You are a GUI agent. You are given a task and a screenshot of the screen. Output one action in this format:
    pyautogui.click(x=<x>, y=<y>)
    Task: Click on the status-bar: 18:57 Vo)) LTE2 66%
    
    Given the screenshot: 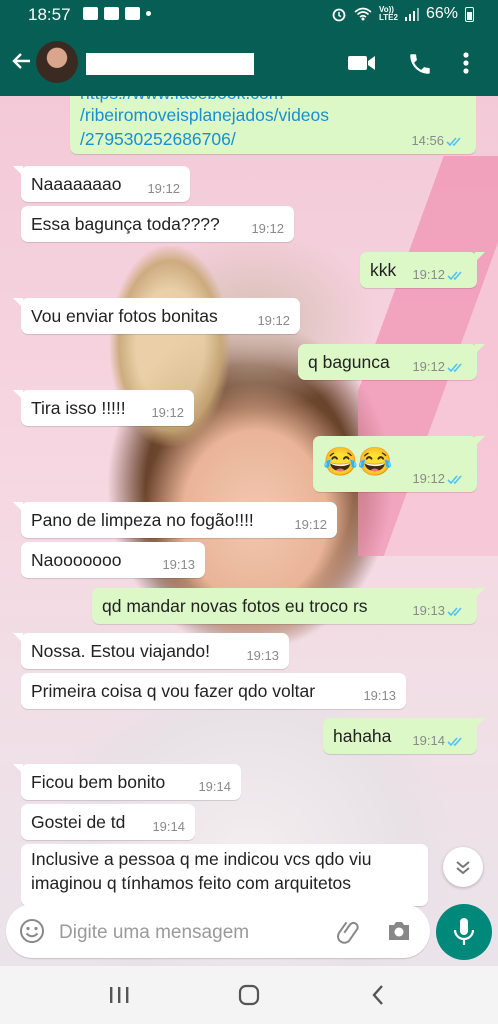 What is the action you would take?
    pyautogui.click(x=249, y=15)
    